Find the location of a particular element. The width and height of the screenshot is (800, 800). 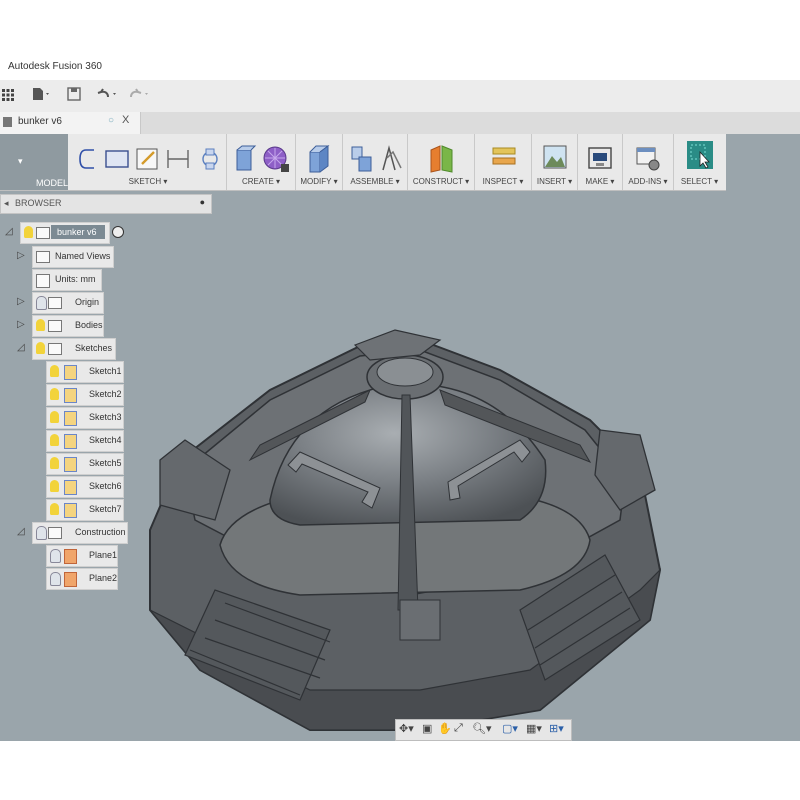

modify-menu: MODIFY ▾ is located at coordinates (319, 181).